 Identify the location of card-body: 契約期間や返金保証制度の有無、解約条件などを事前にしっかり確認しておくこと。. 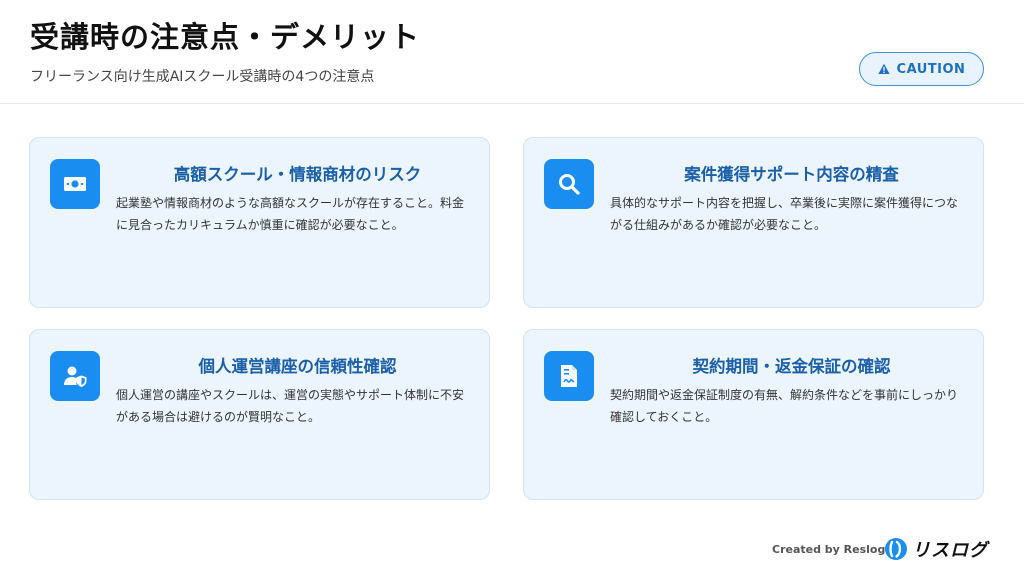
(784, 406).